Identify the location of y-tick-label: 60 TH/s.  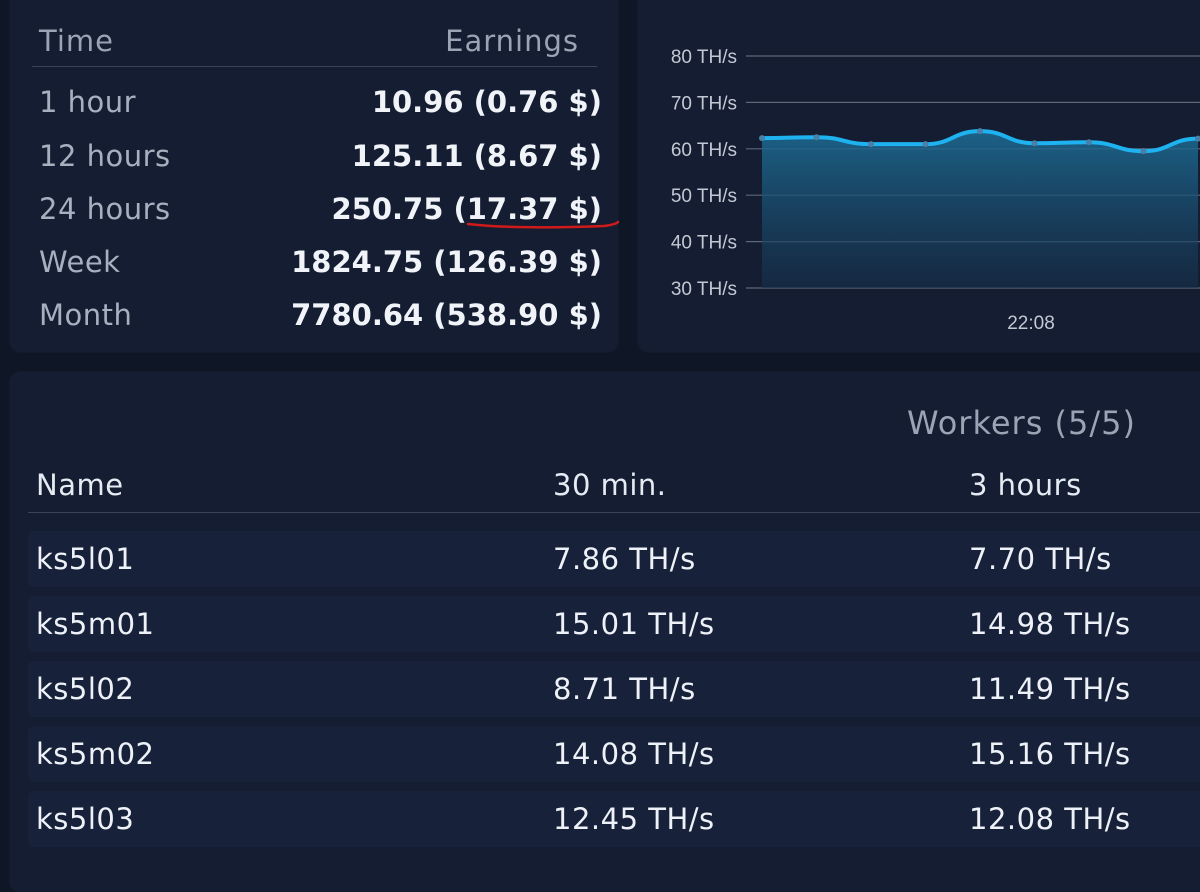
(704, 150).